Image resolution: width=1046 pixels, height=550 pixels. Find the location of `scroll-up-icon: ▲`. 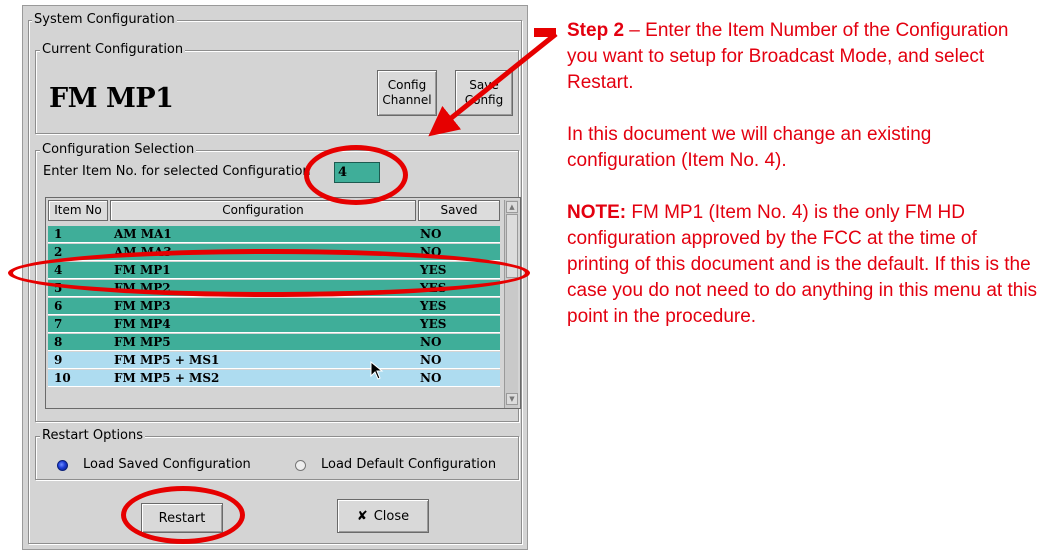

scroll-up-icon: ▲ is located at coordinates (512, 207).